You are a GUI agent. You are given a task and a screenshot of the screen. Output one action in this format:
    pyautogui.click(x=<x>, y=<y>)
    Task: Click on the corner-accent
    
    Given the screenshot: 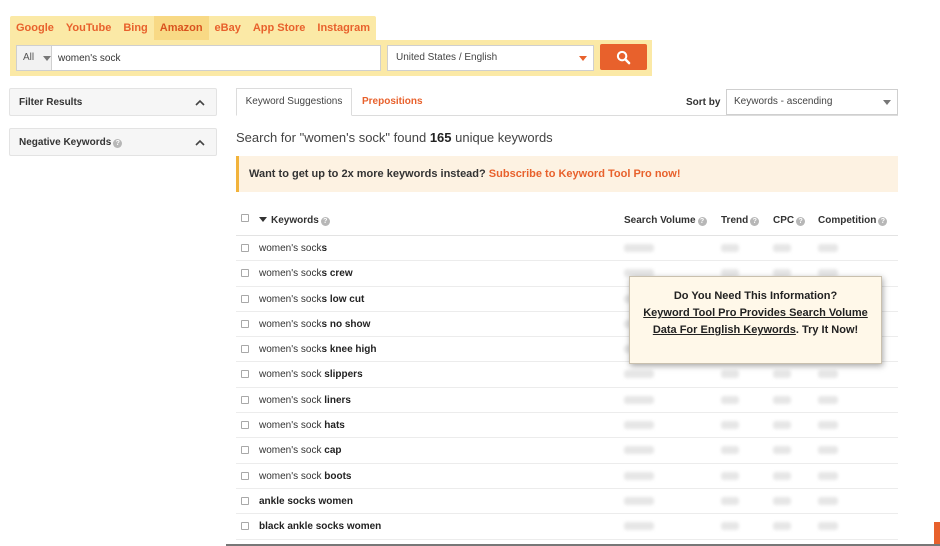 What is the action you would take?
    pyautogui.click(x=937, y=534)
    